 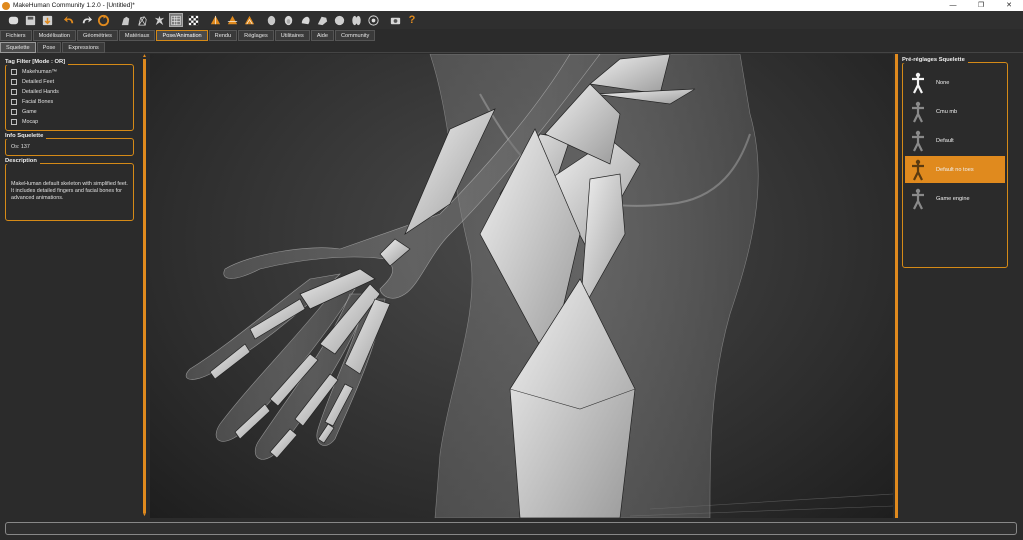 What do you see at coordinates (256, 35) in the screenshot?
I see `tab-reglages: Réglages` at bounding box center [256, 35].